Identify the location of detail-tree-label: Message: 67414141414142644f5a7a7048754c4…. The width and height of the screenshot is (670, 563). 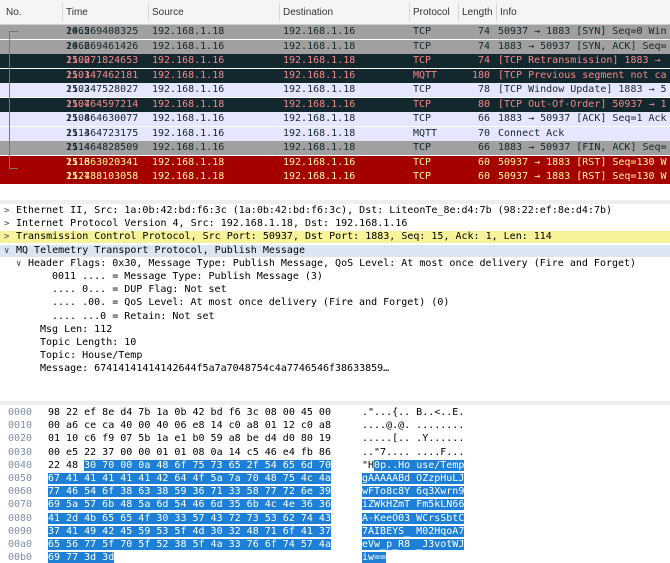
(215, 369).